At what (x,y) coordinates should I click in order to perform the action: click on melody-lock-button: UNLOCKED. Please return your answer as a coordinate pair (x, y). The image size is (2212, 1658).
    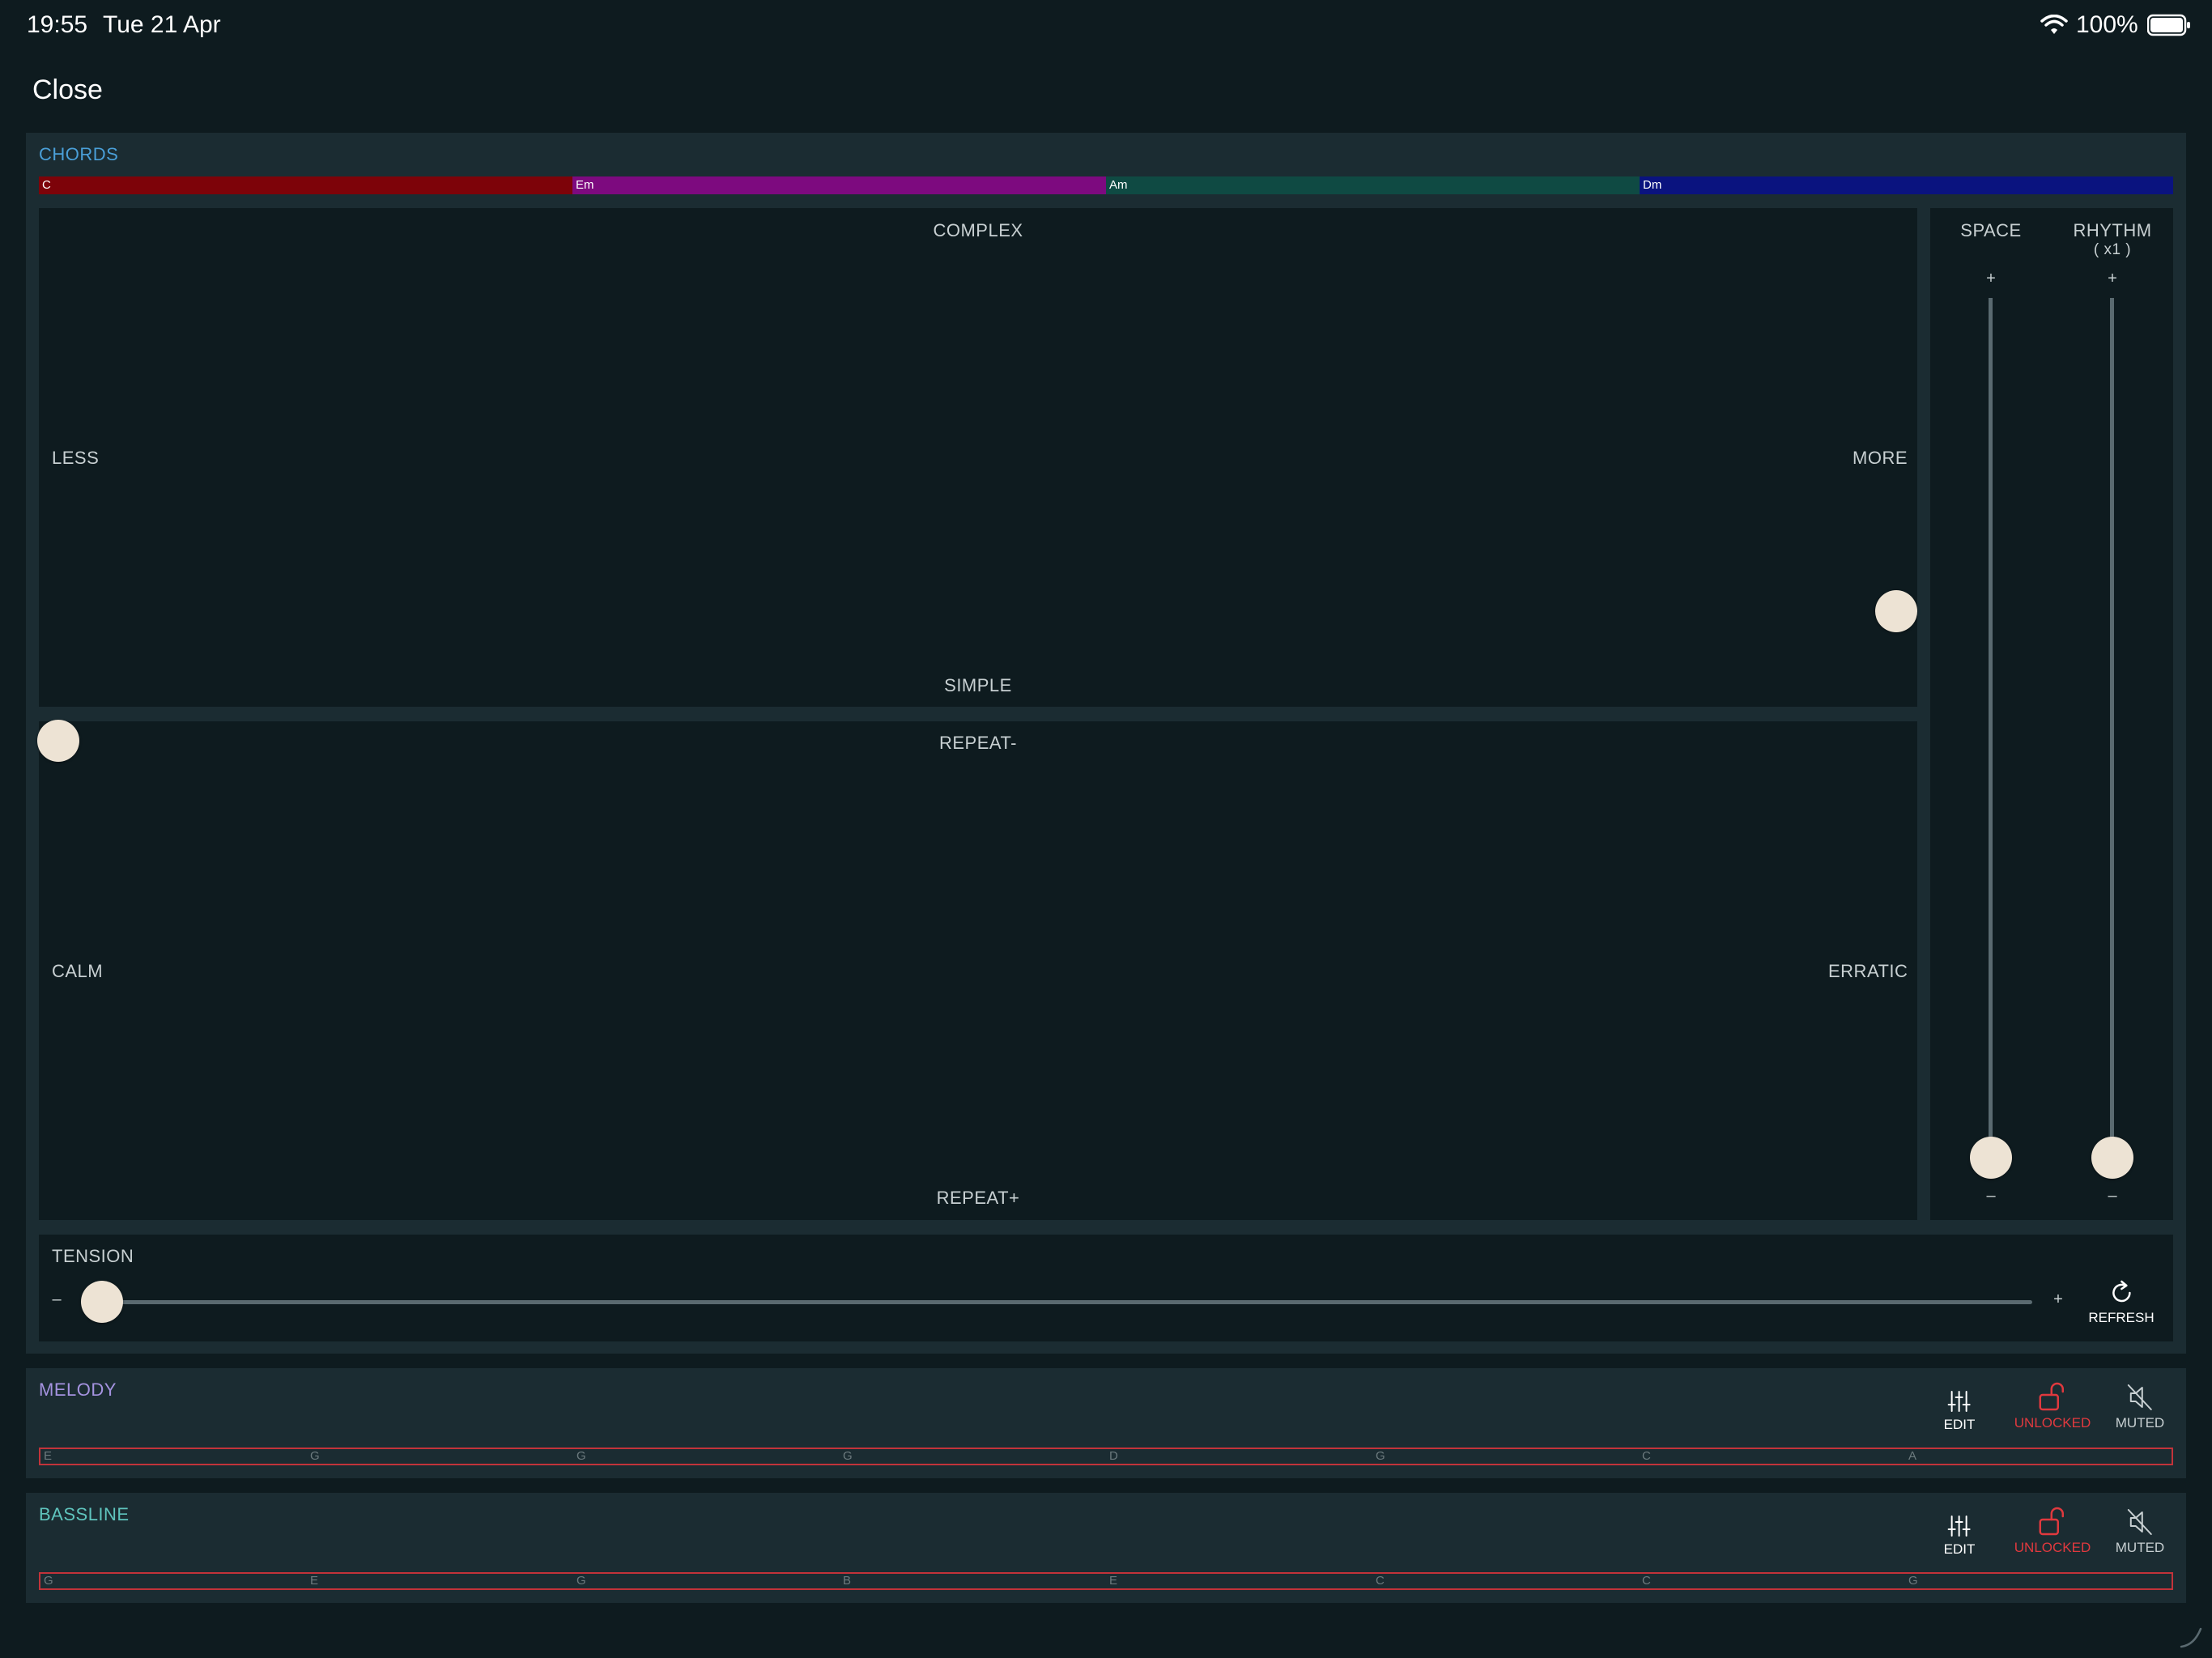
    Looking at the image, I should click on (2052, 1406).